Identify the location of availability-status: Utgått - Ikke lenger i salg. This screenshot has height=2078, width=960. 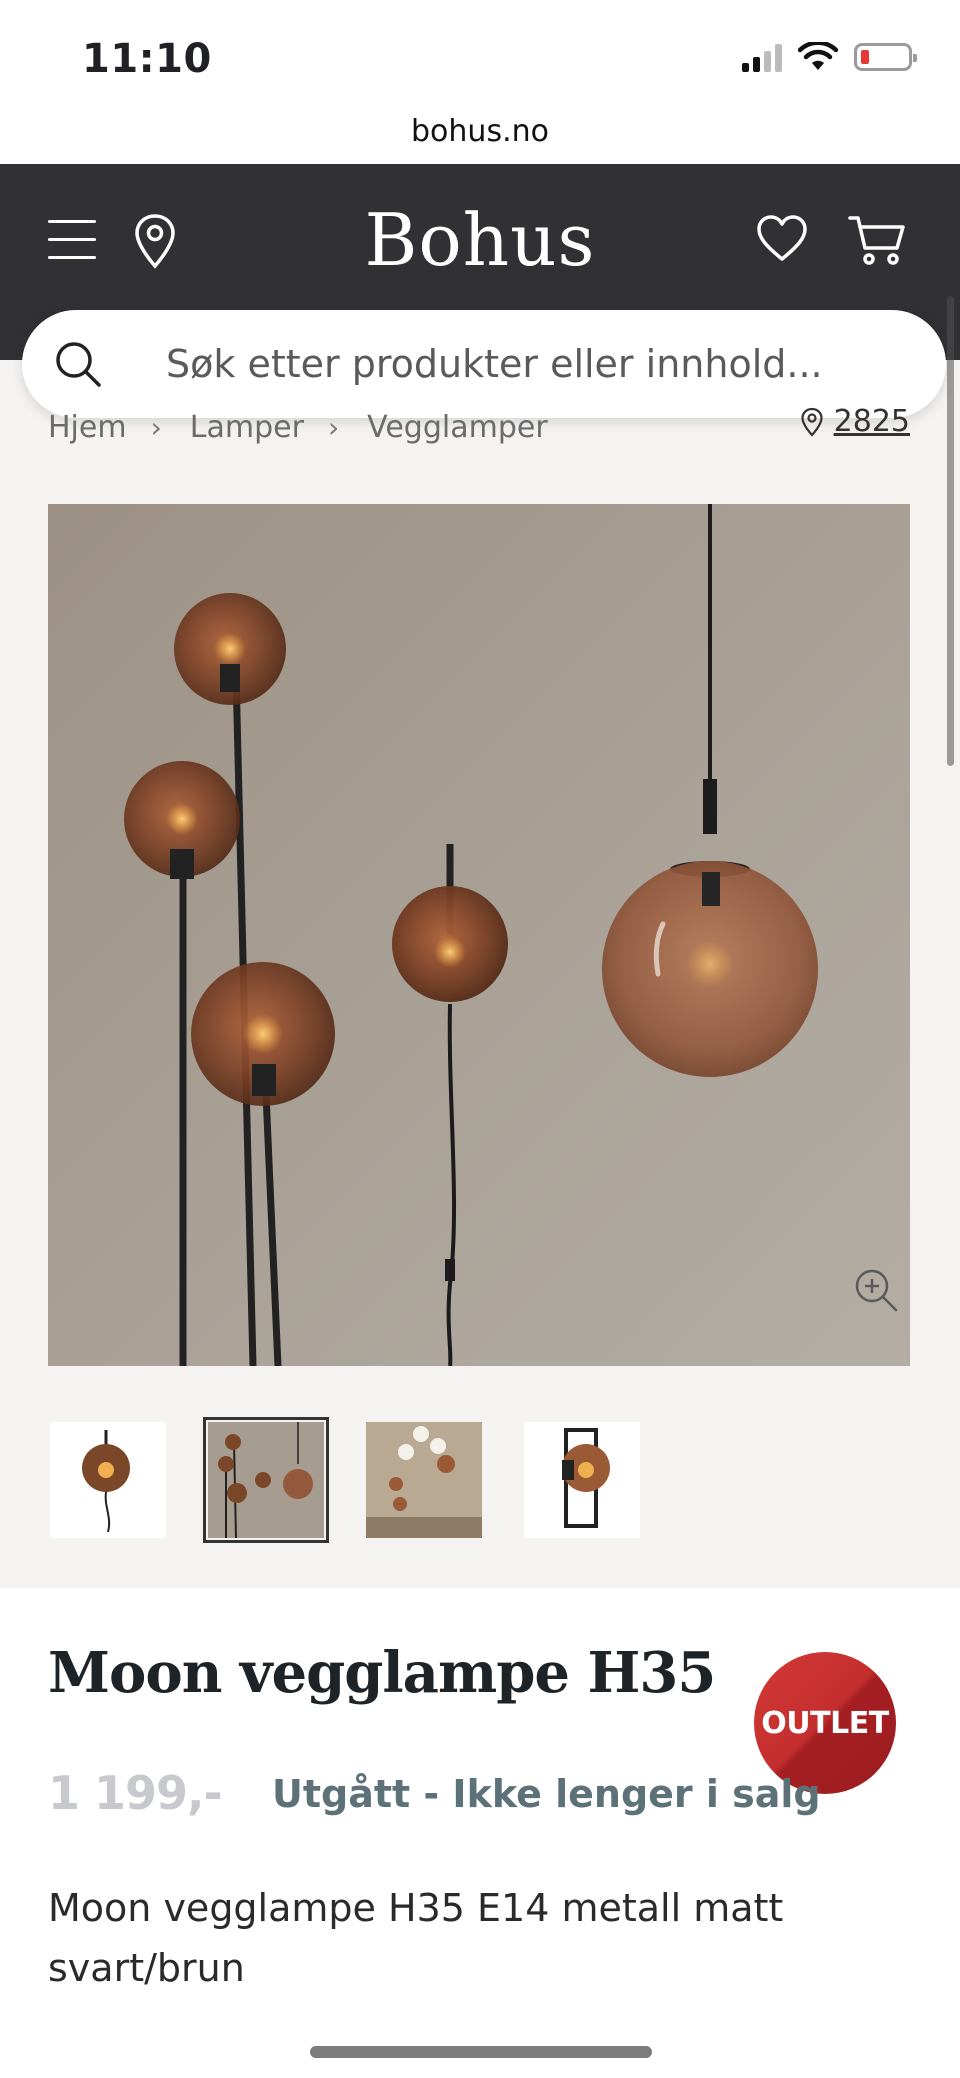
(546, 1794).